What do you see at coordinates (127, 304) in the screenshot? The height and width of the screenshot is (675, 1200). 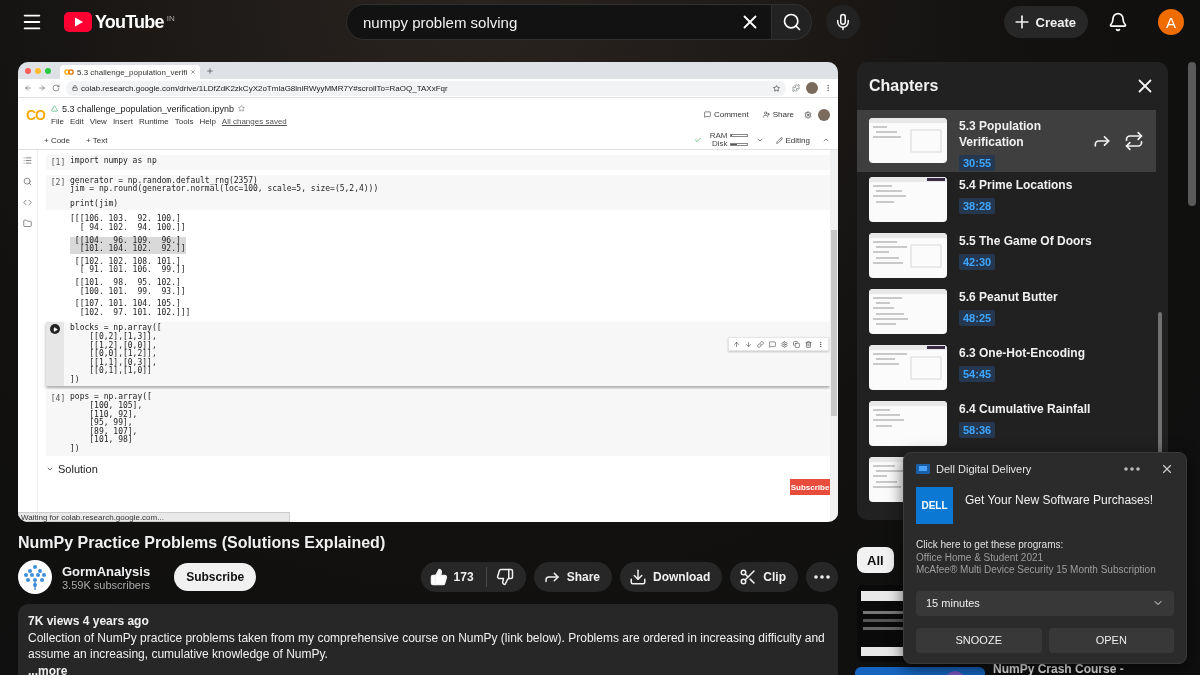 I see `output-line: [[107. 101. 104. 105.]` at bounding box center [127, 304].